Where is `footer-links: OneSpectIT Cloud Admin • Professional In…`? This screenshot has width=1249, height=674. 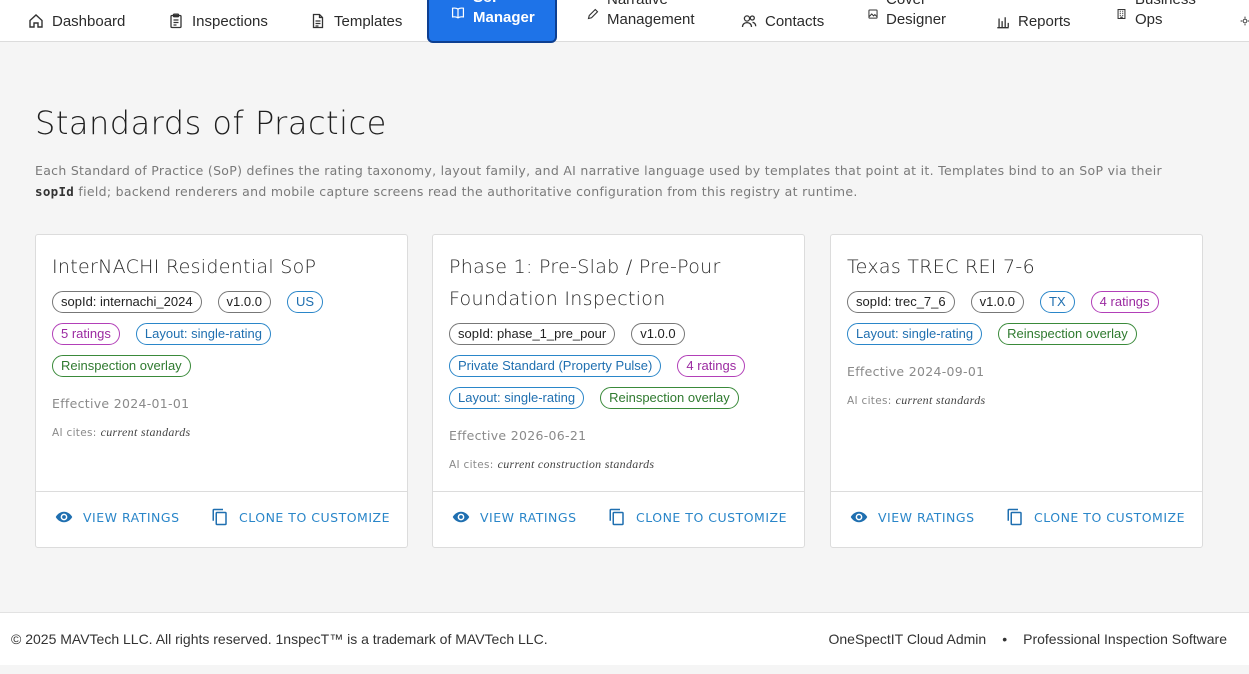
footer-links: OneSpectIT Cloud Admin • Professional In… is located at coordinates (1027, 639).